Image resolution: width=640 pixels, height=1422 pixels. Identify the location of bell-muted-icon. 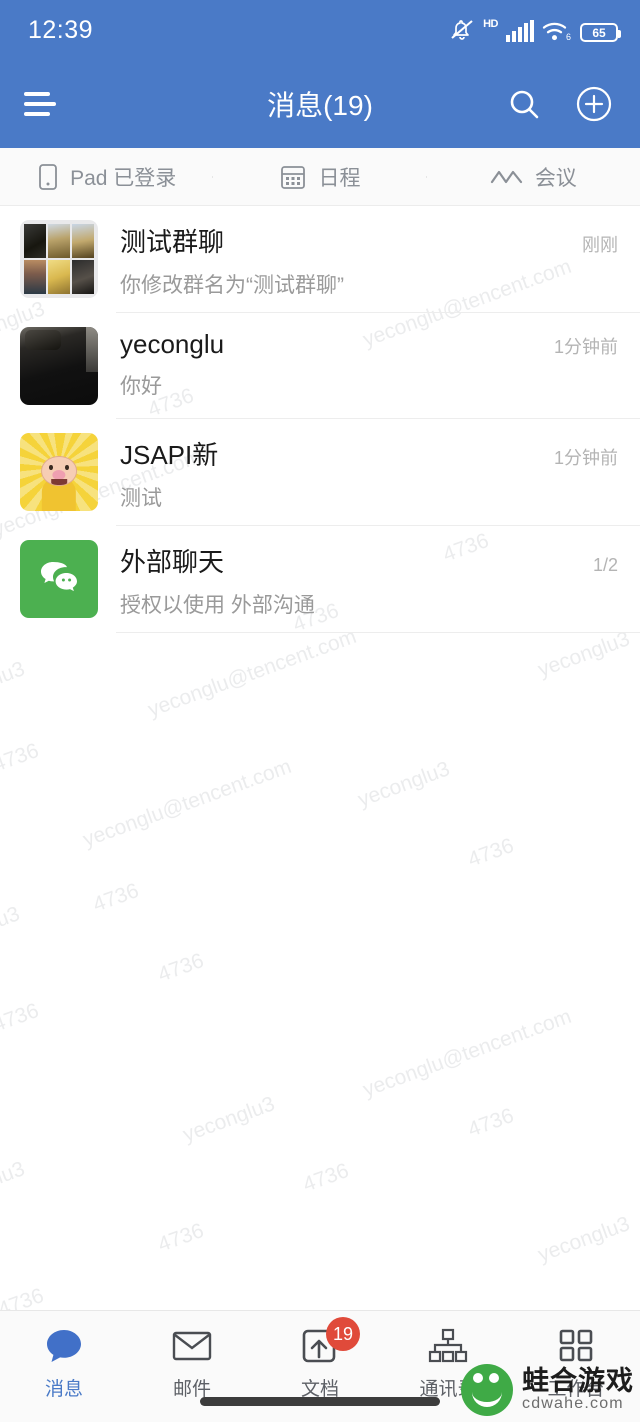
(462, 30).